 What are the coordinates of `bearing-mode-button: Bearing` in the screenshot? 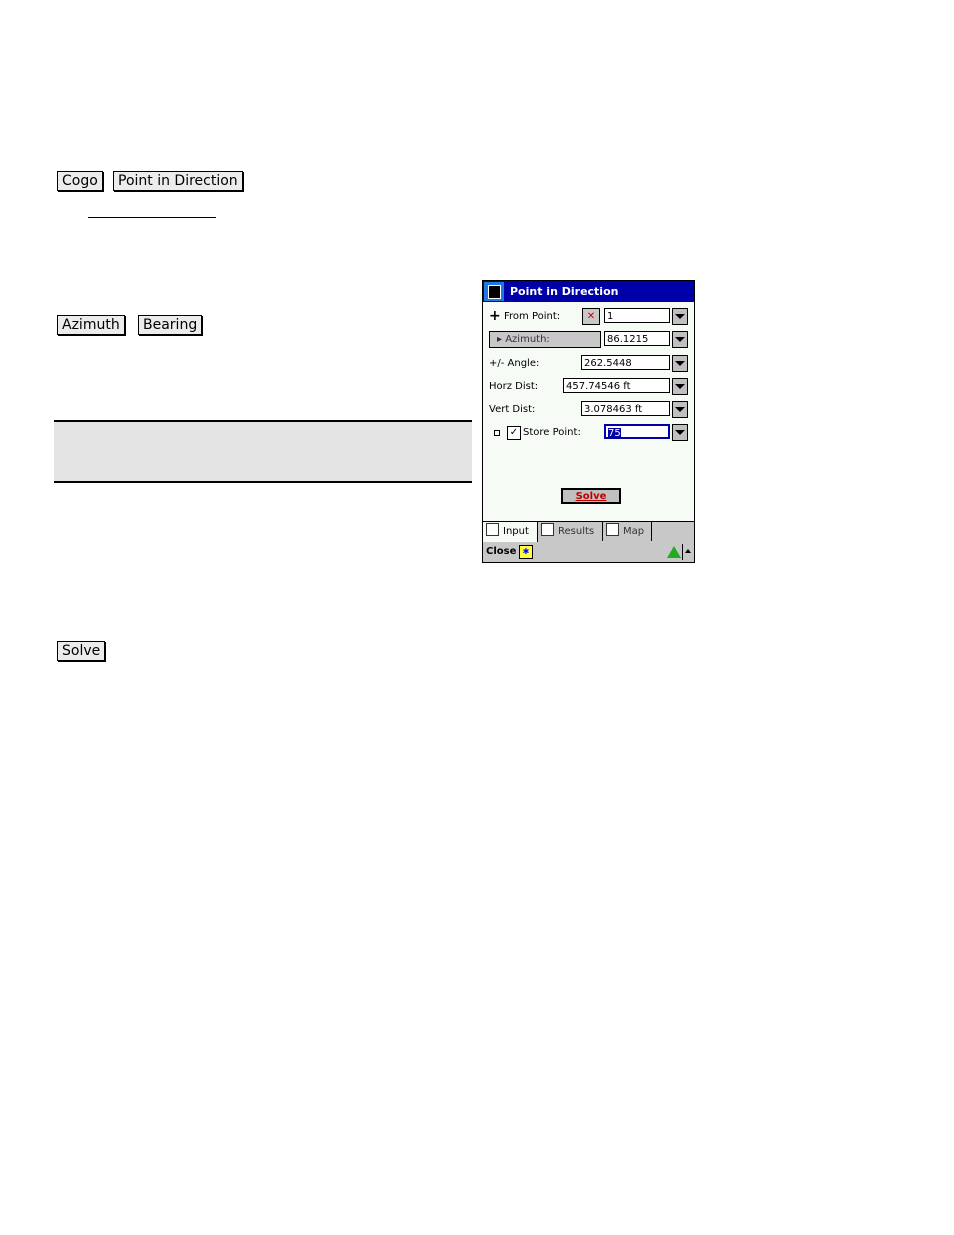 It's located at (170, 325).